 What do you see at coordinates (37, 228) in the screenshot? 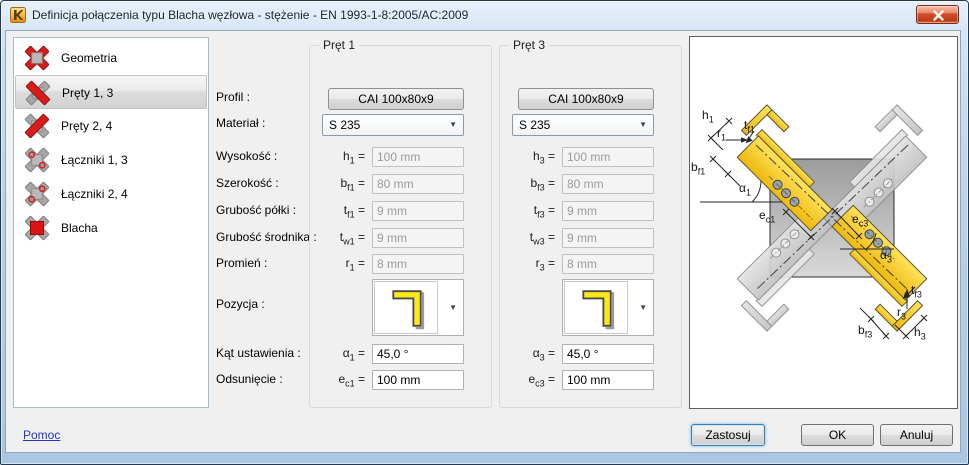
I see `plate-icon` at bounding box center [37, 228].